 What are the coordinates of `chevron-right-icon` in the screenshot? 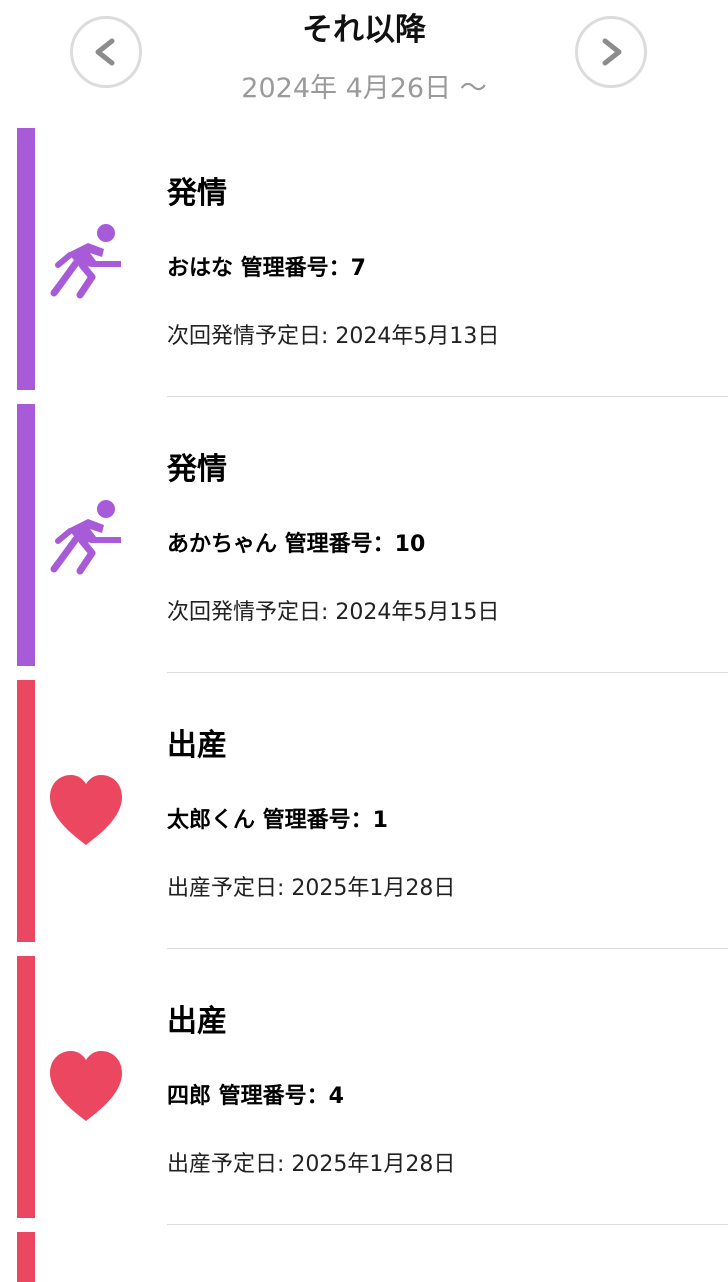 It's located at (612, 52).